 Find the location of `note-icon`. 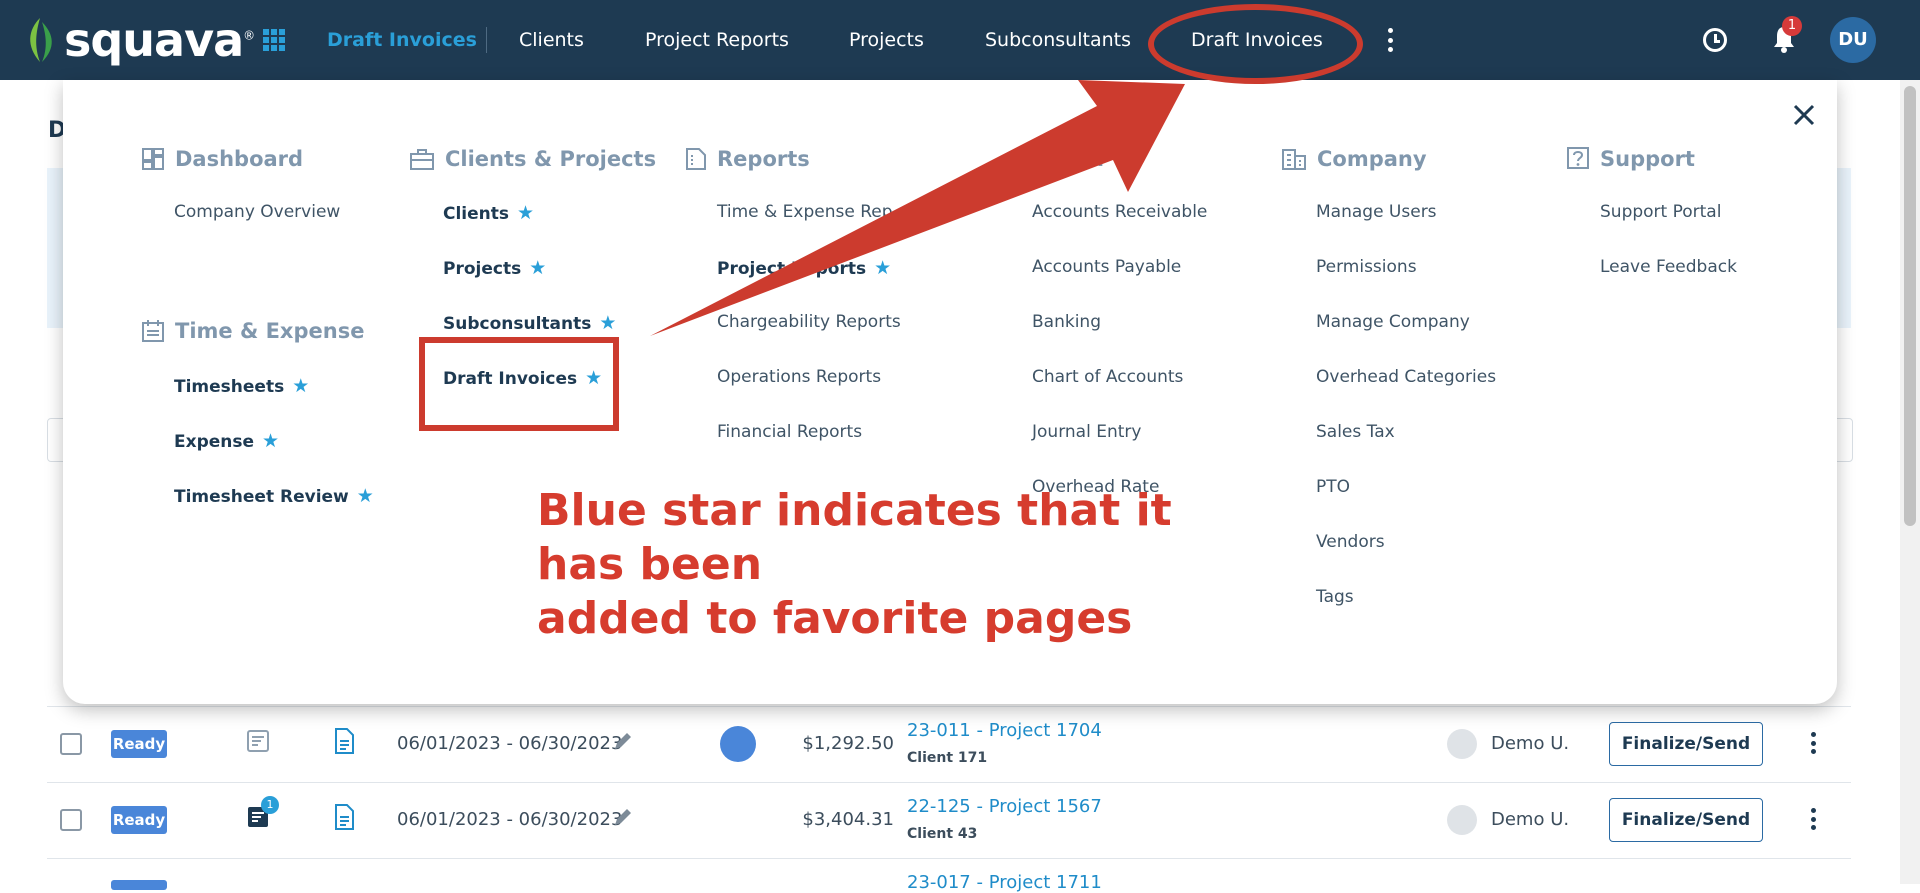

note-icon is located at coordinates (258, 742).